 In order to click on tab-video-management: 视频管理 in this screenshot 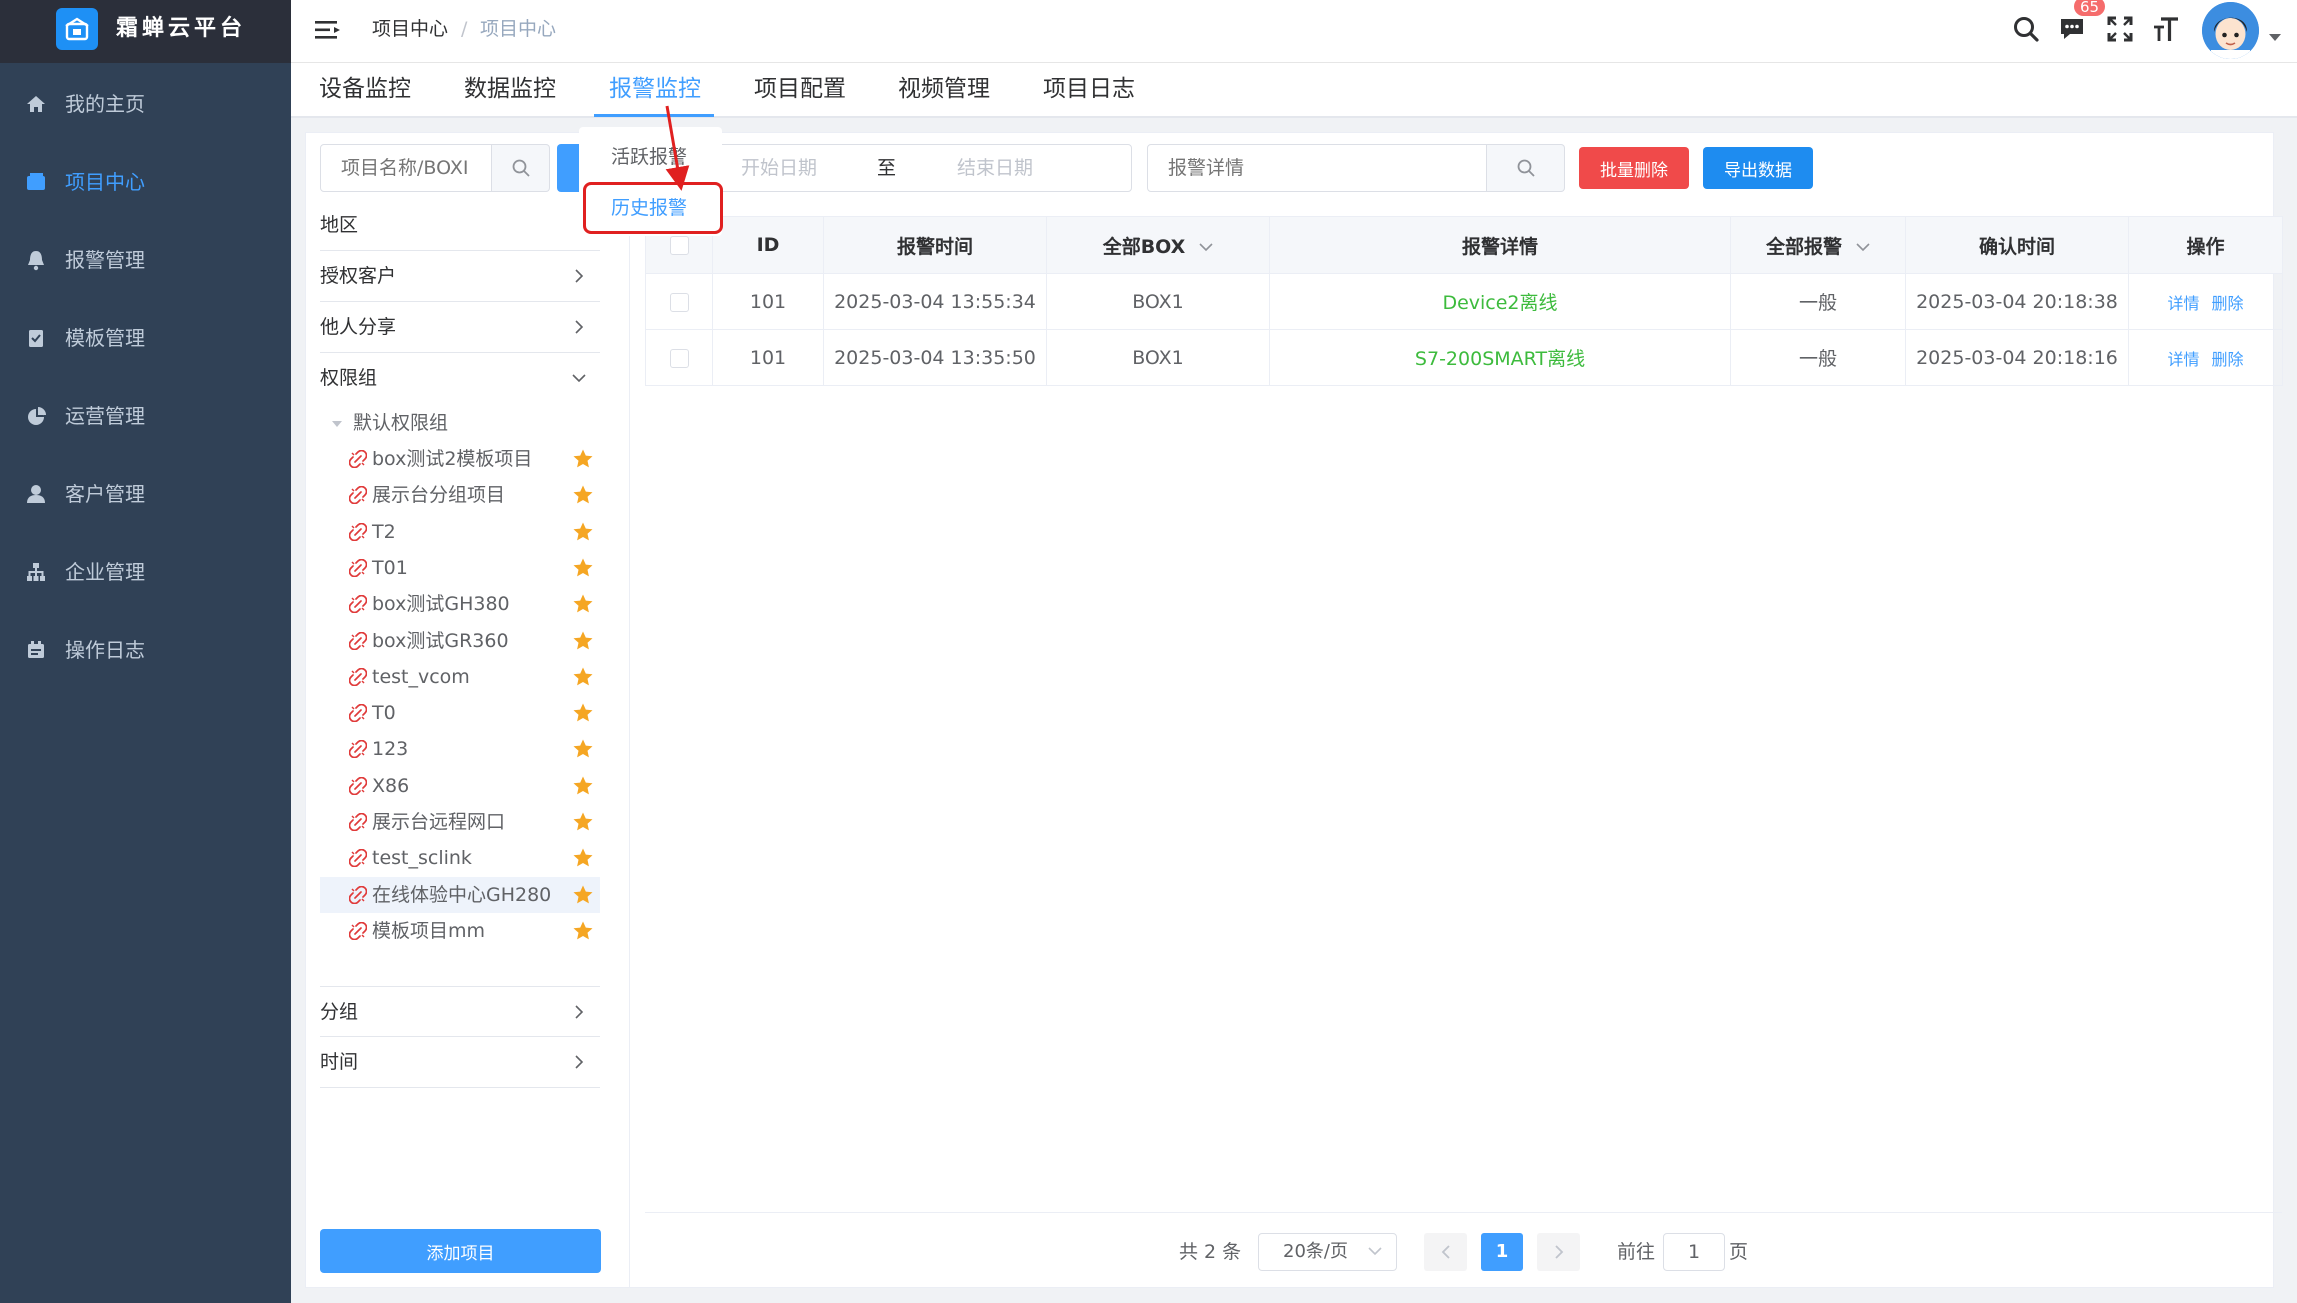, I will do `click(944, 89)`.